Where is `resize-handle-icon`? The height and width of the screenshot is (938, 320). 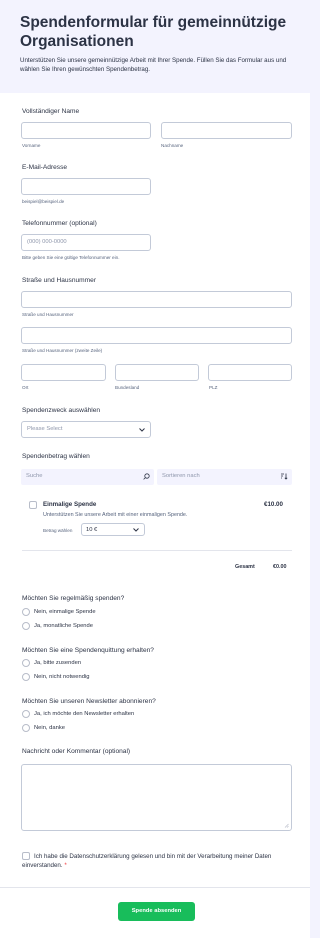 resize-handle-icon is located at coordinates (286, 825).